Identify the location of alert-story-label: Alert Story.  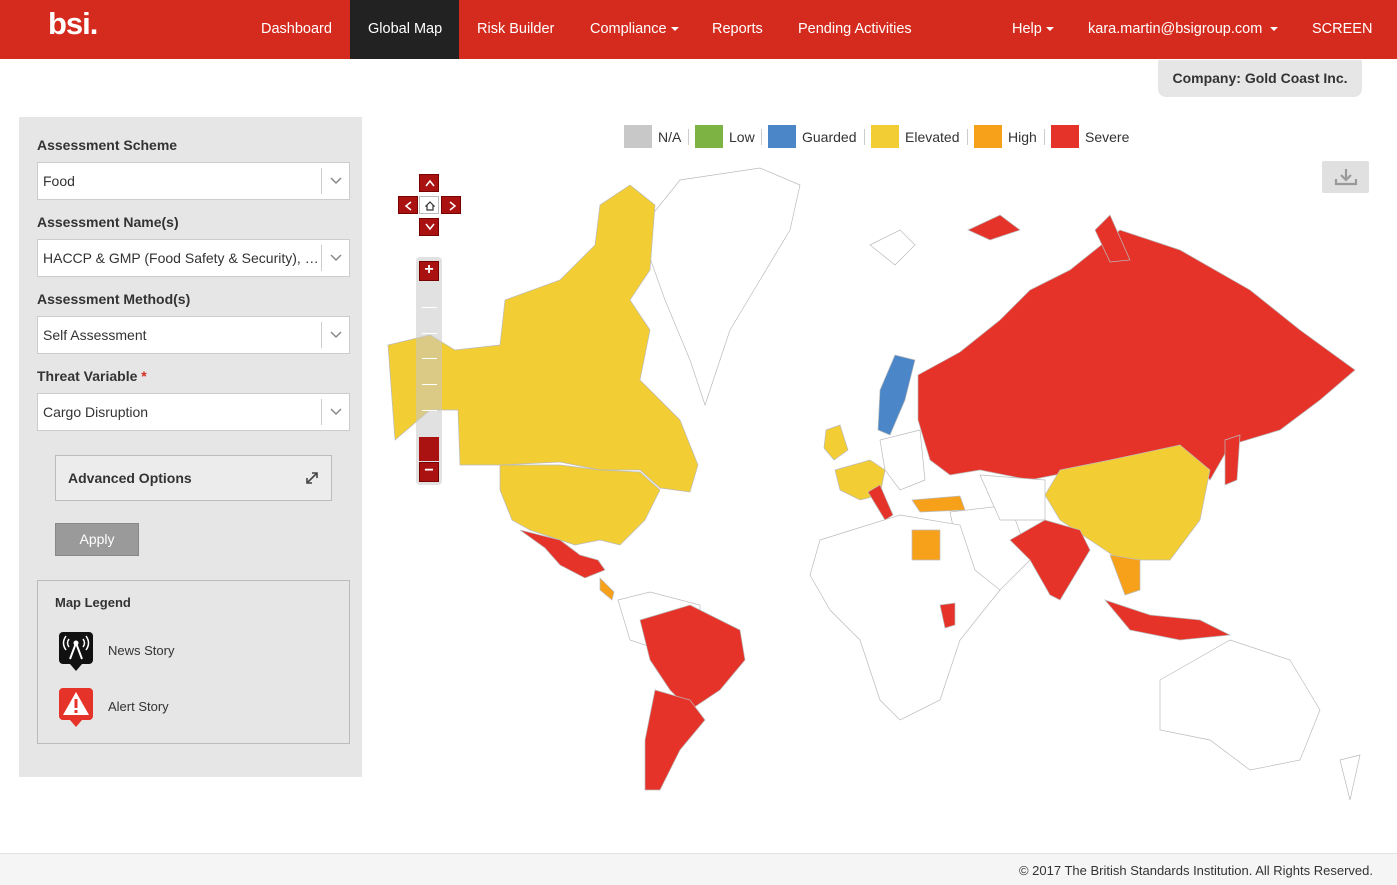
(138, 706).